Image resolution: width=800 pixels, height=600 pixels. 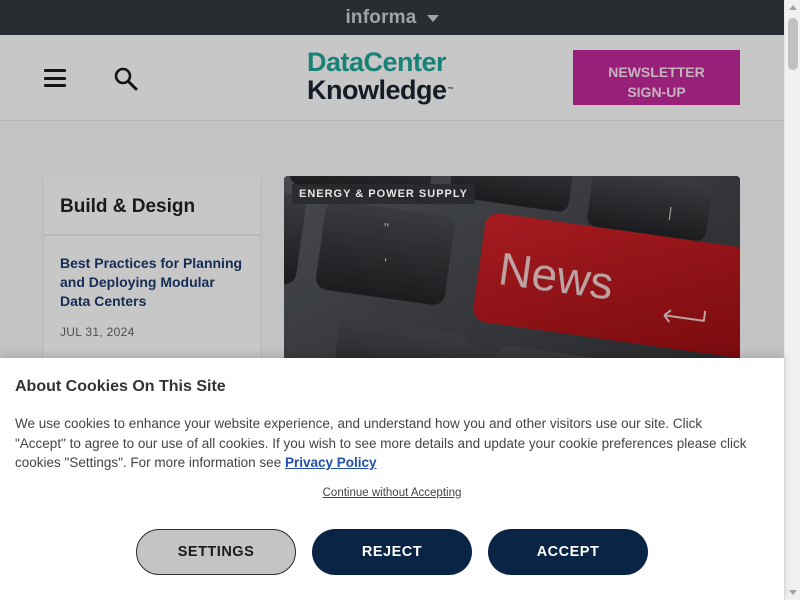 What do you see at coordinates (331, 462) in the screenshot?
I see `privacy-policy-link: Privacy Policy` at bounding box center [331, 462].